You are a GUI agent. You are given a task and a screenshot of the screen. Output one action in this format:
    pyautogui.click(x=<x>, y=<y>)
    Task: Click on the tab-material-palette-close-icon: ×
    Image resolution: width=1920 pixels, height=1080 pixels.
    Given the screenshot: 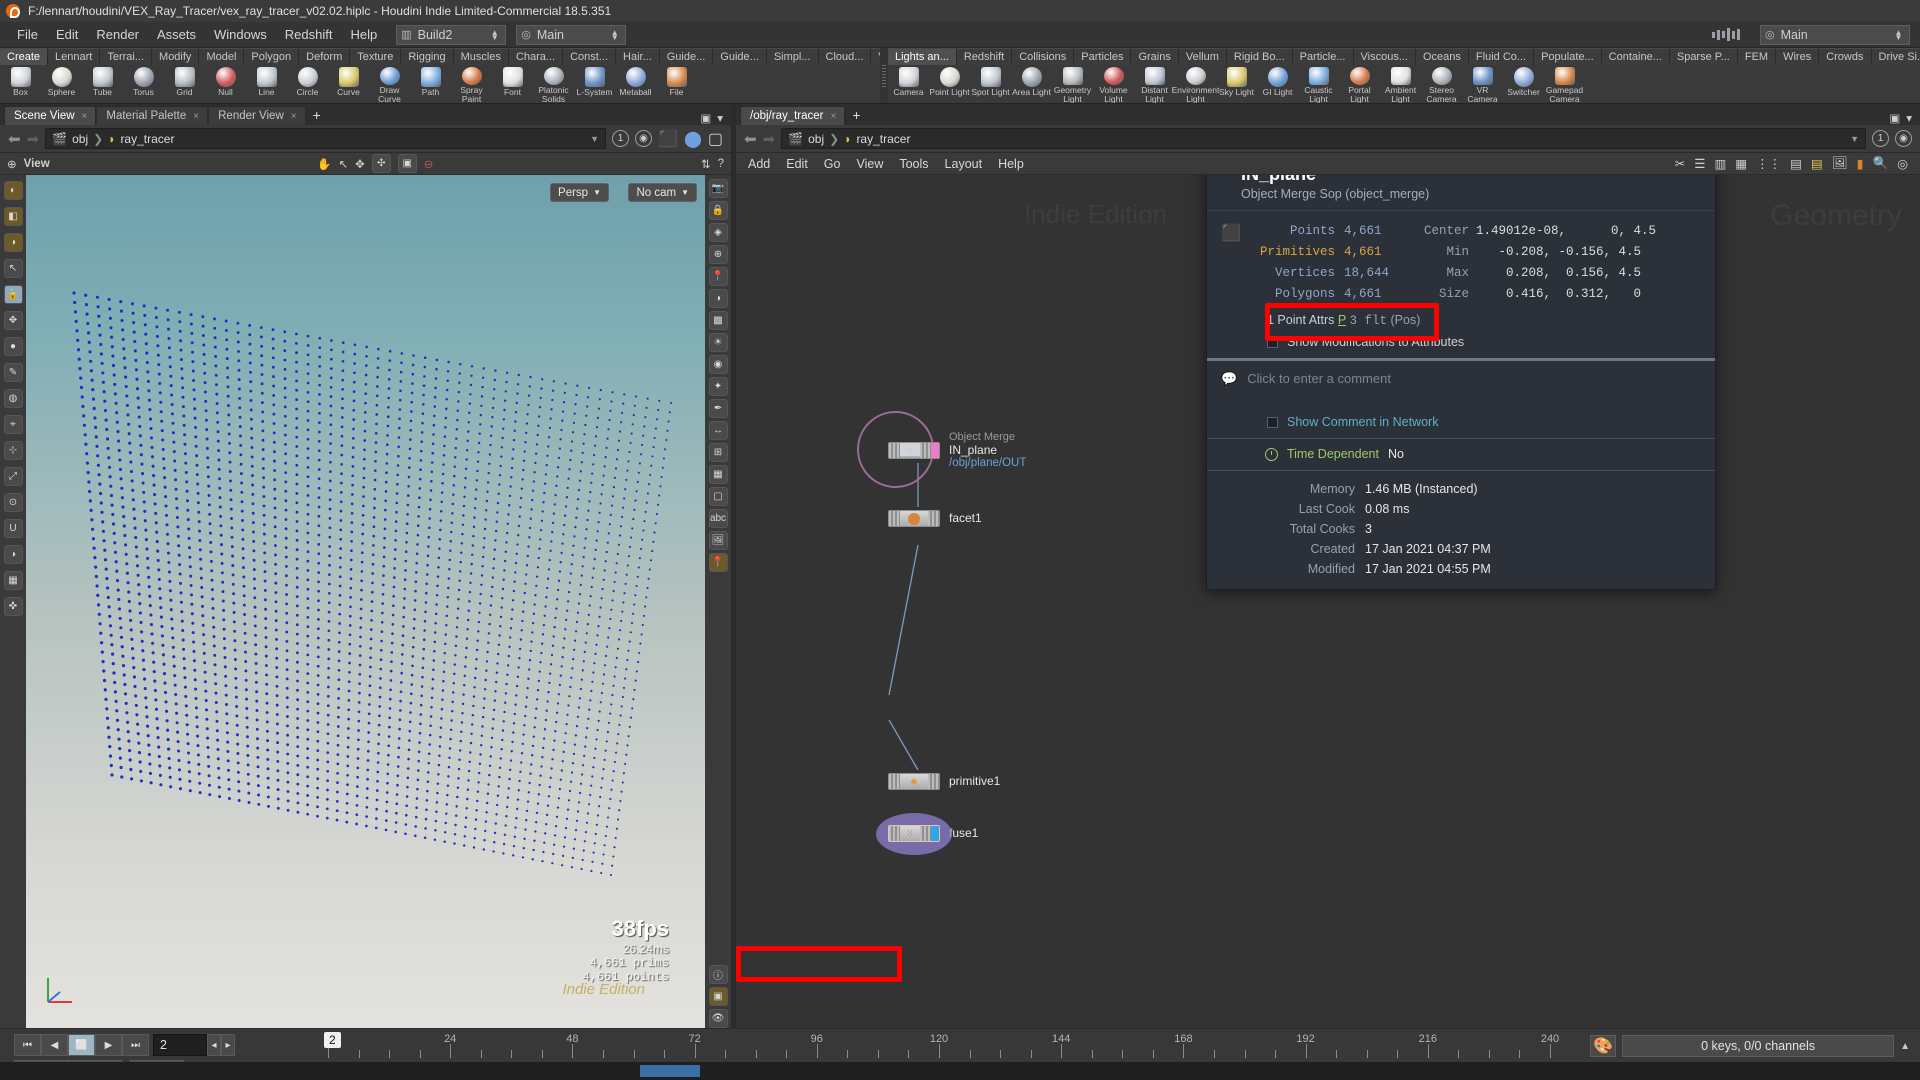 What is the action you would take?
    pyautogui.click(x=196, y=116)
    